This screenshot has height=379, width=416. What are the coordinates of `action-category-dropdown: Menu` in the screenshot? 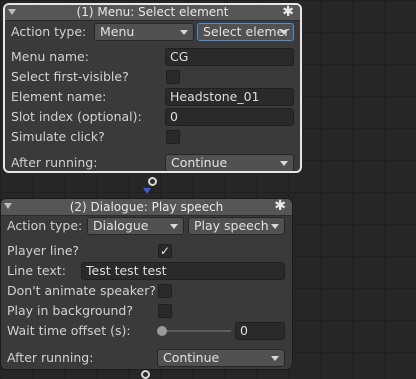 It's located at (144, 32).